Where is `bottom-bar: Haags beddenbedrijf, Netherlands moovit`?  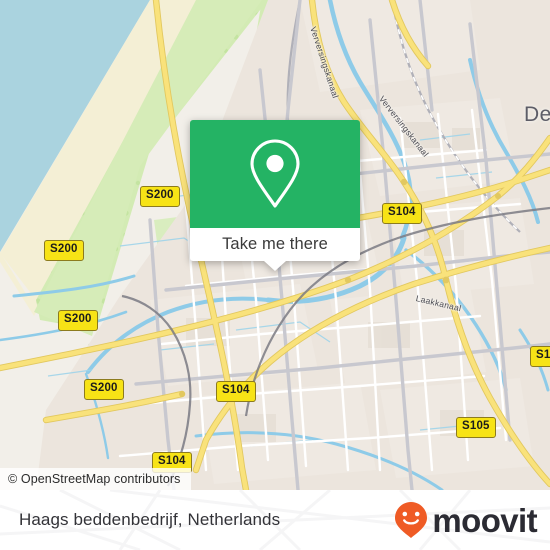
bottom-bar: Haags beddenbedrijf, Netherlands moovit is located at coordinates (275, 520).